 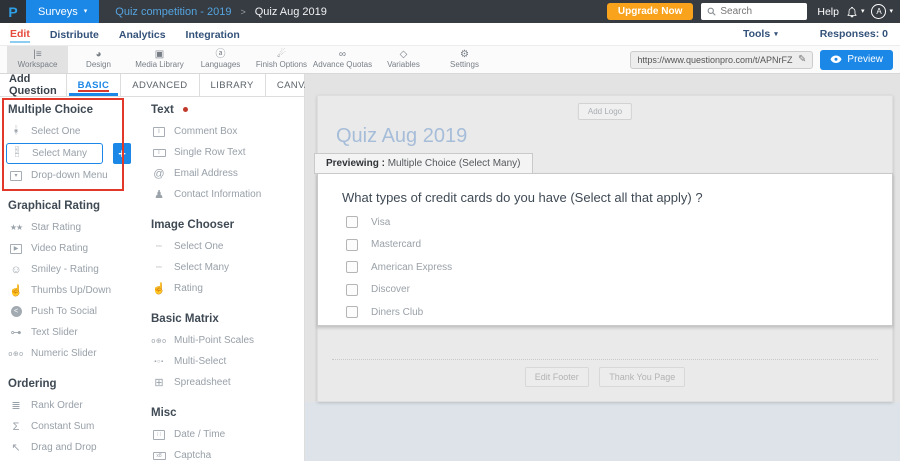 What do you see at coordinates (231, 85) in the screenshot?
I see `tab-library: LIBRARY` at bounding box center [231, 85].